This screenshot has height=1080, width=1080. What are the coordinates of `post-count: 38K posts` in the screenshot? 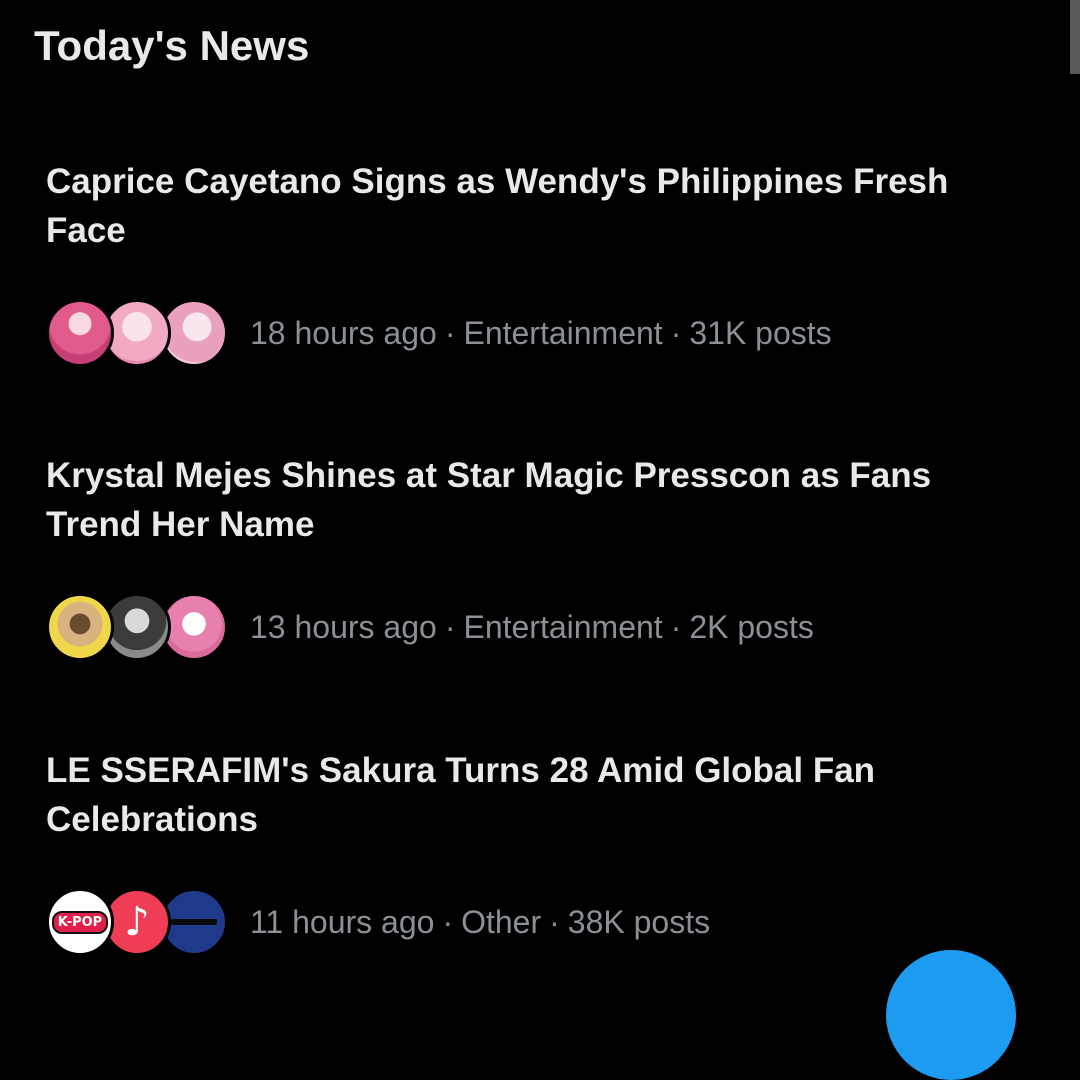 It's located at (639, 921).